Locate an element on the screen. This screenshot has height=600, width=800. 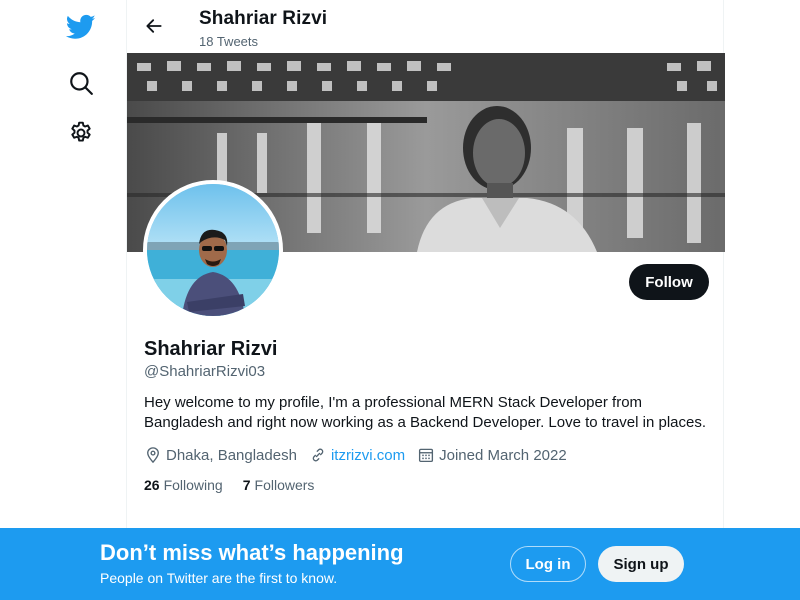
page-title: Shahriar Rizvi is located at coordinates (263, 18).